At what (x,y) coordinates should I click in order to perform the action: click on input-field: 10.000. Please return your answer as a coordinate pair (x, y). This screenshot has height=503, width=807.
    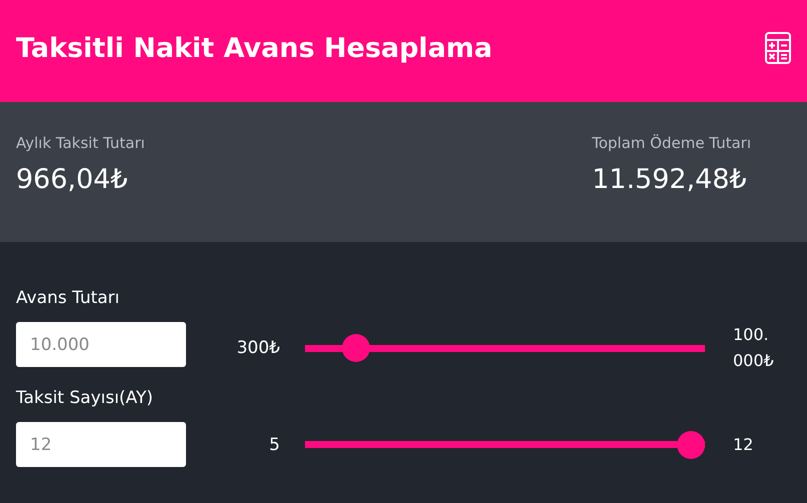
    Looking at the image, I should click on (101, 344).